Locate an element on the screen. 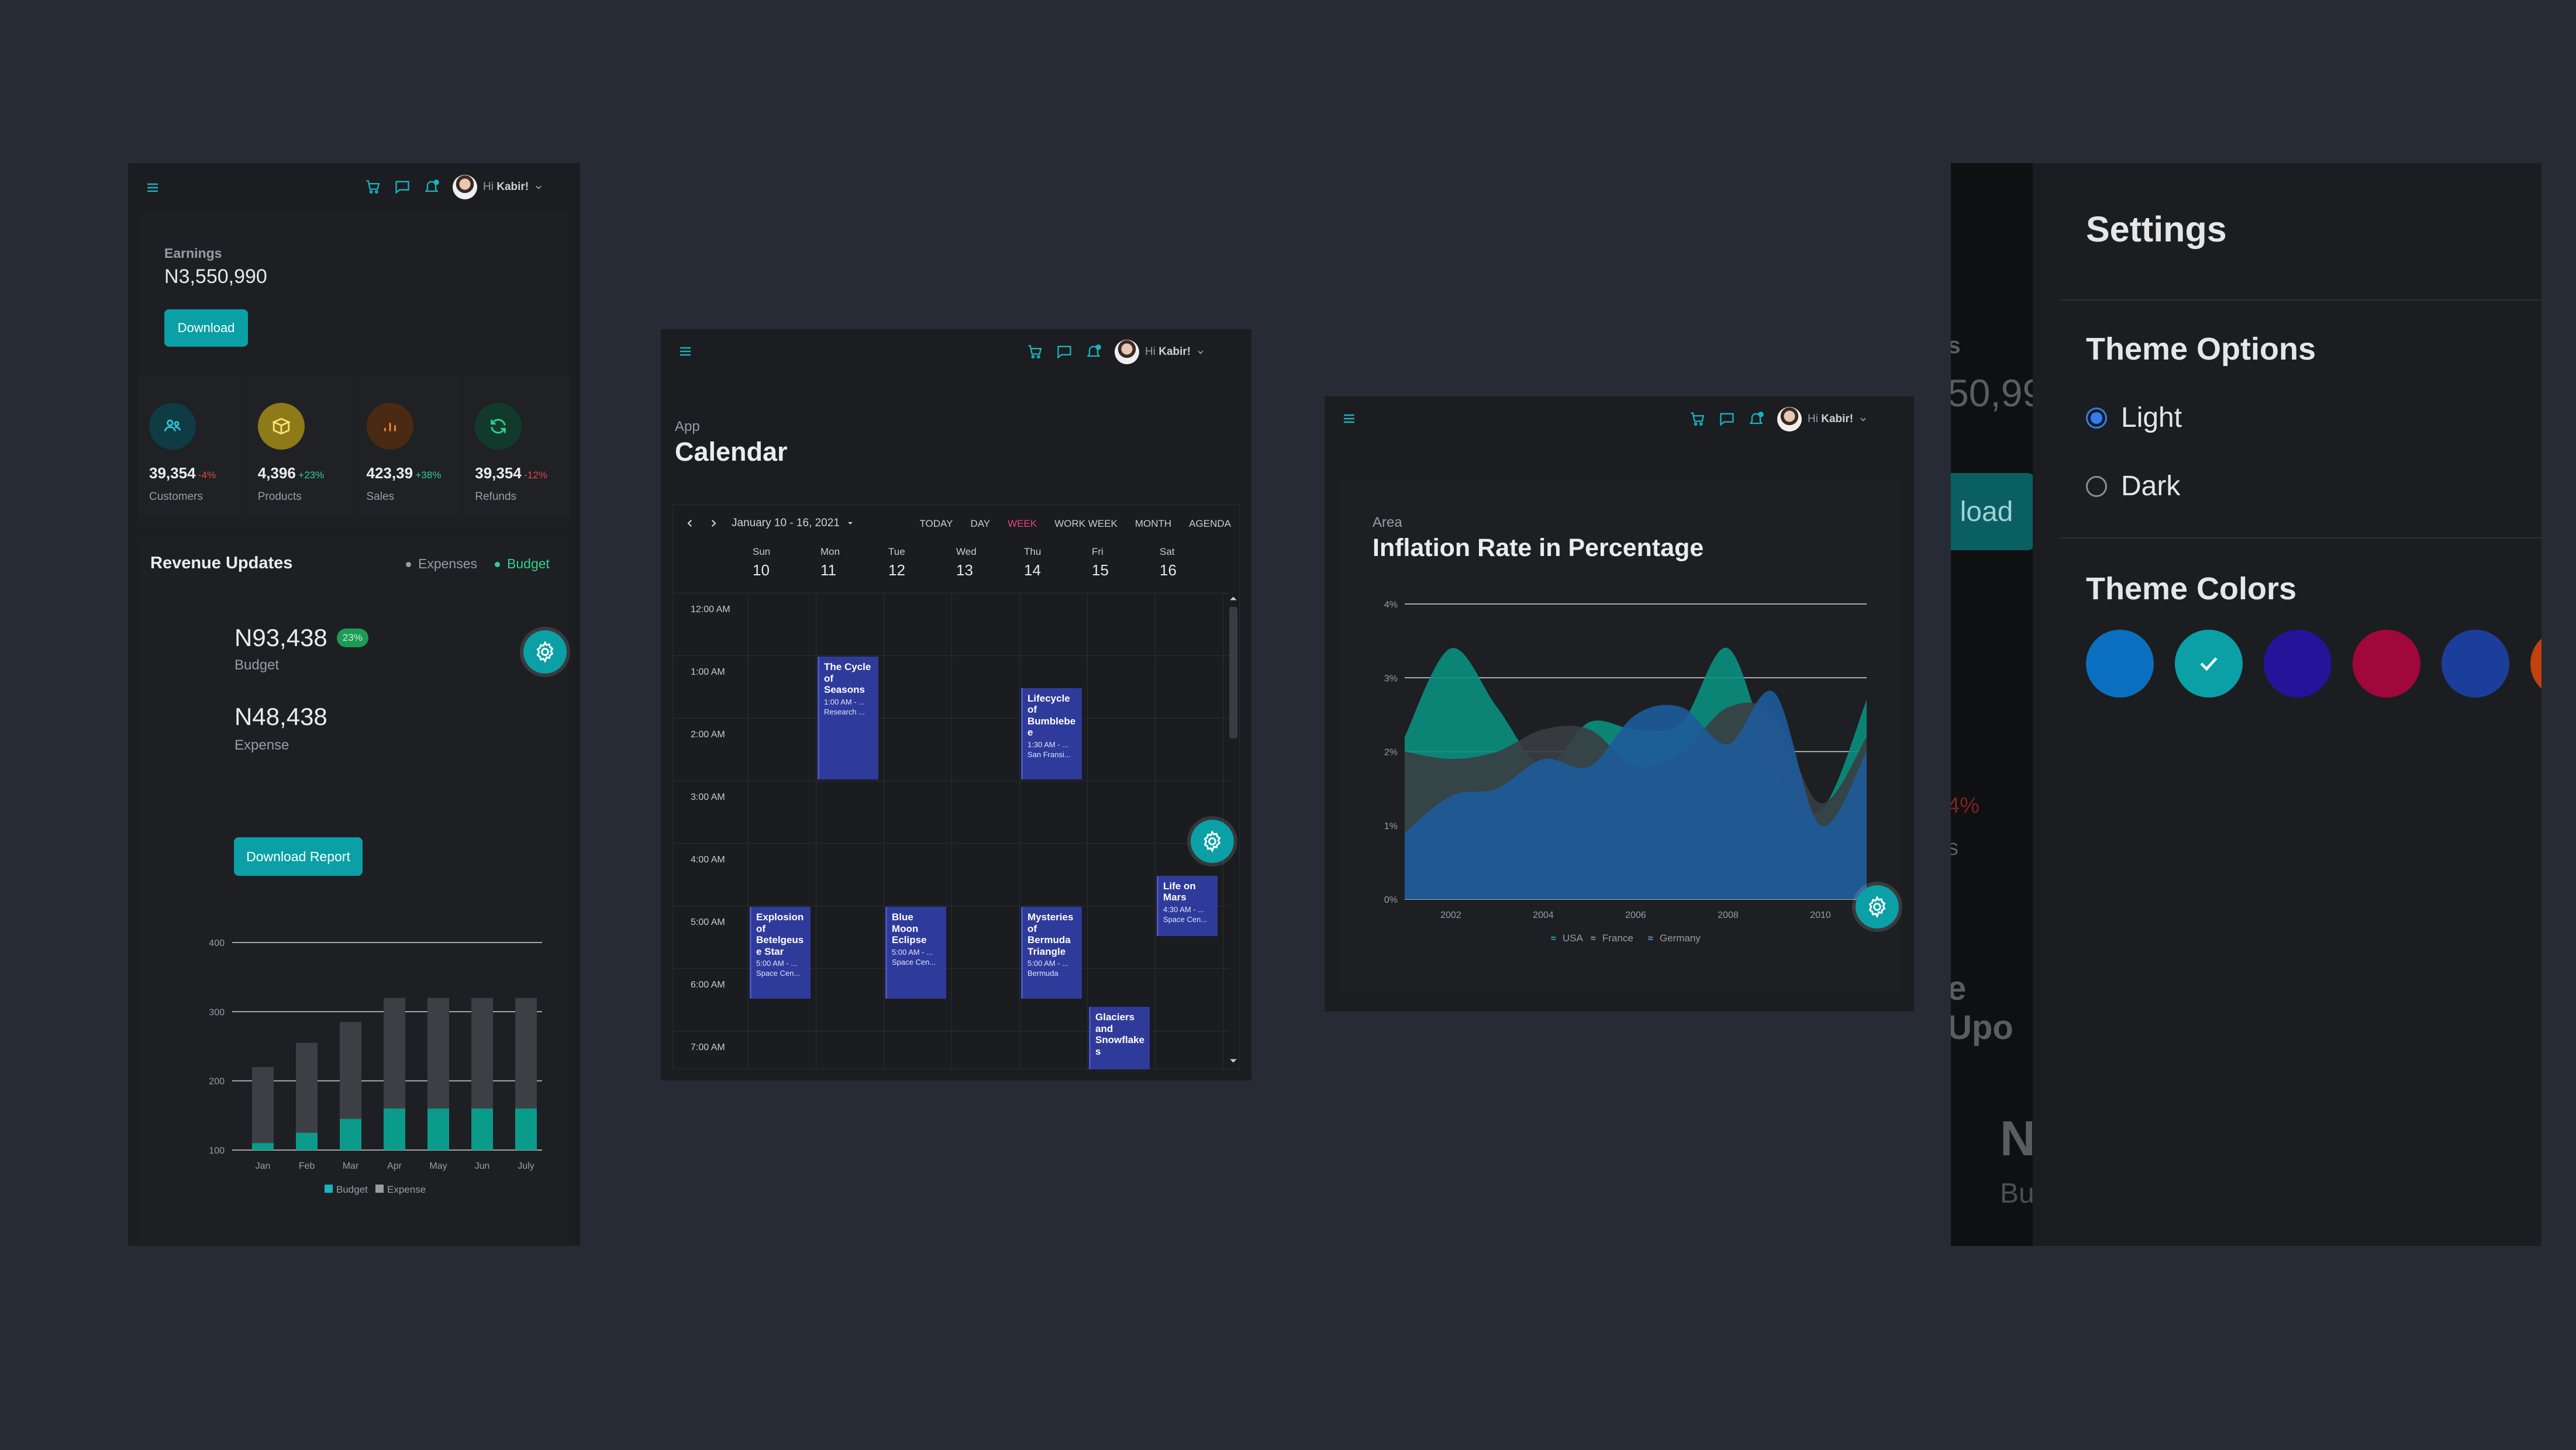 The height and width of the screenshot is (1450, 2576). y-tick-label: 300 is located at coordinates (217, 1012).